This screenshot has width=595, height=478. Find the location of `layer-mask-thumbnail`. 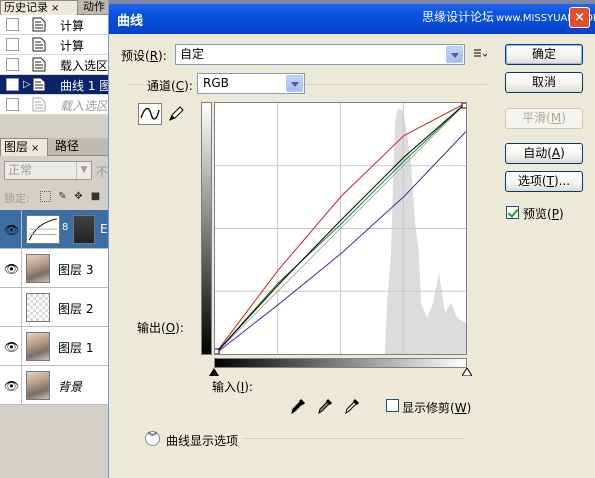

layer-mask-thumbnail is located at coordinates (84, 229).